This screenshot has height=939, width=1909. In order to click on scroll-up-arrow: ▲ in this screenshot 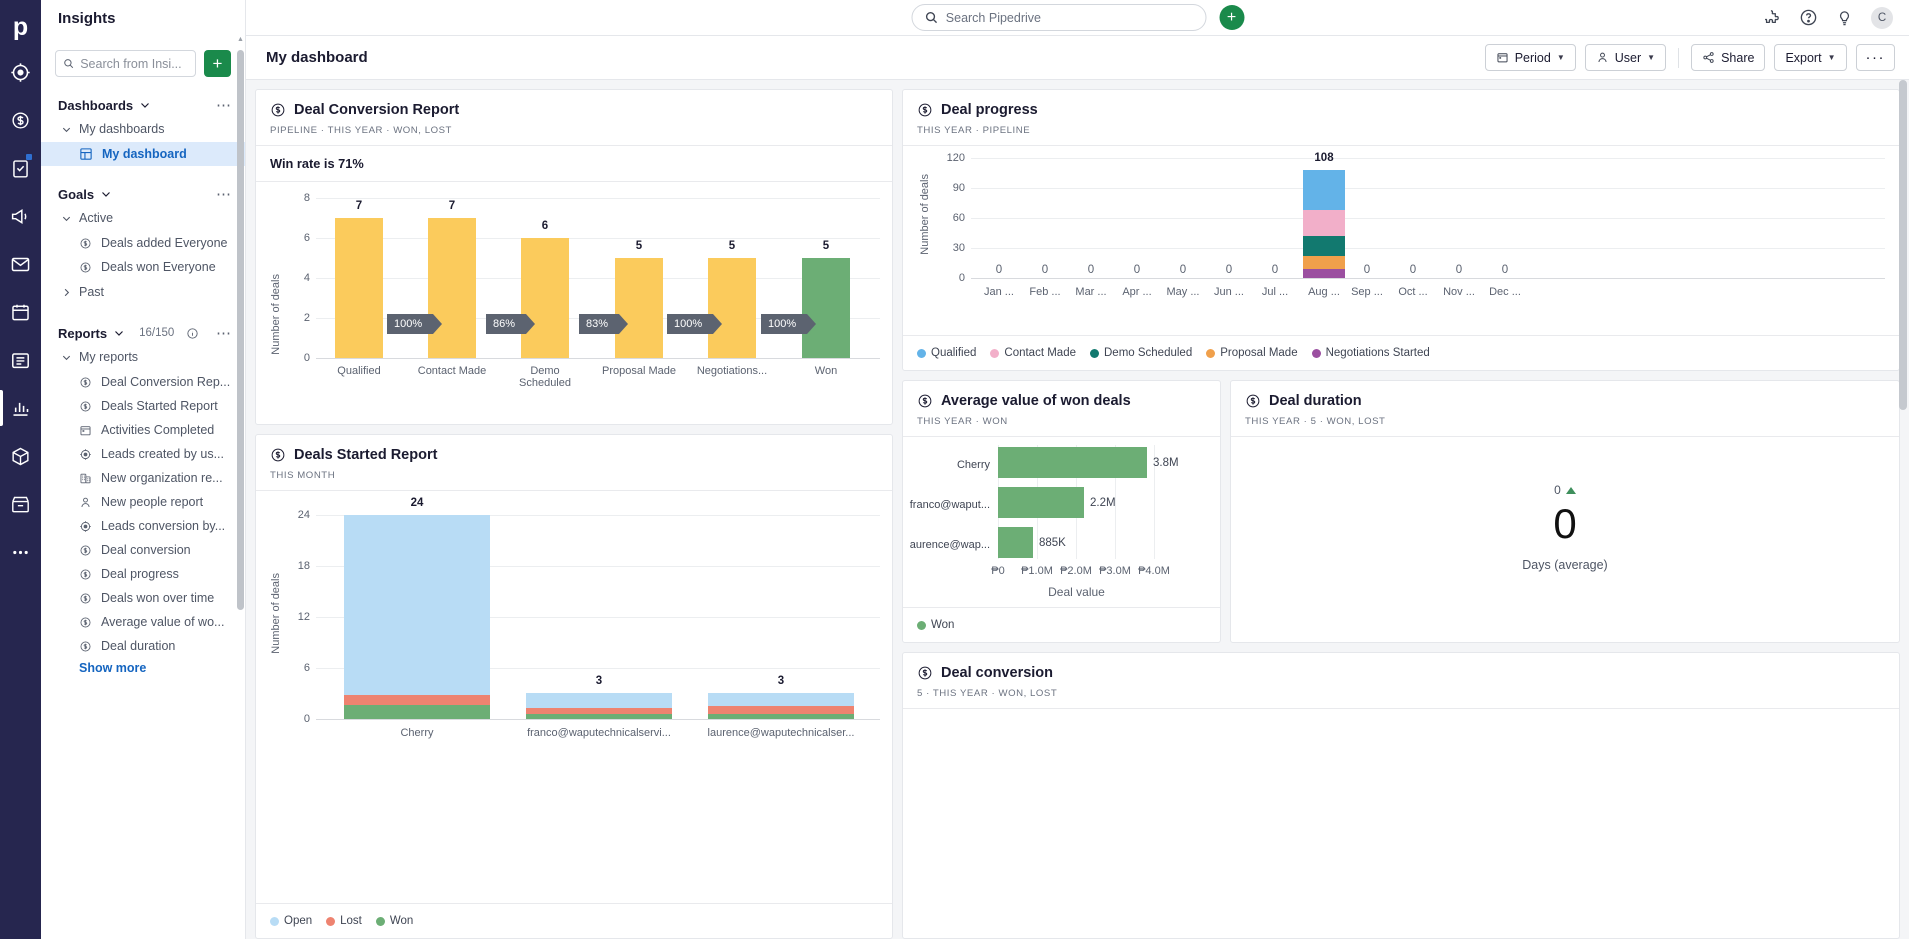, I will do `click(240, 39)`.